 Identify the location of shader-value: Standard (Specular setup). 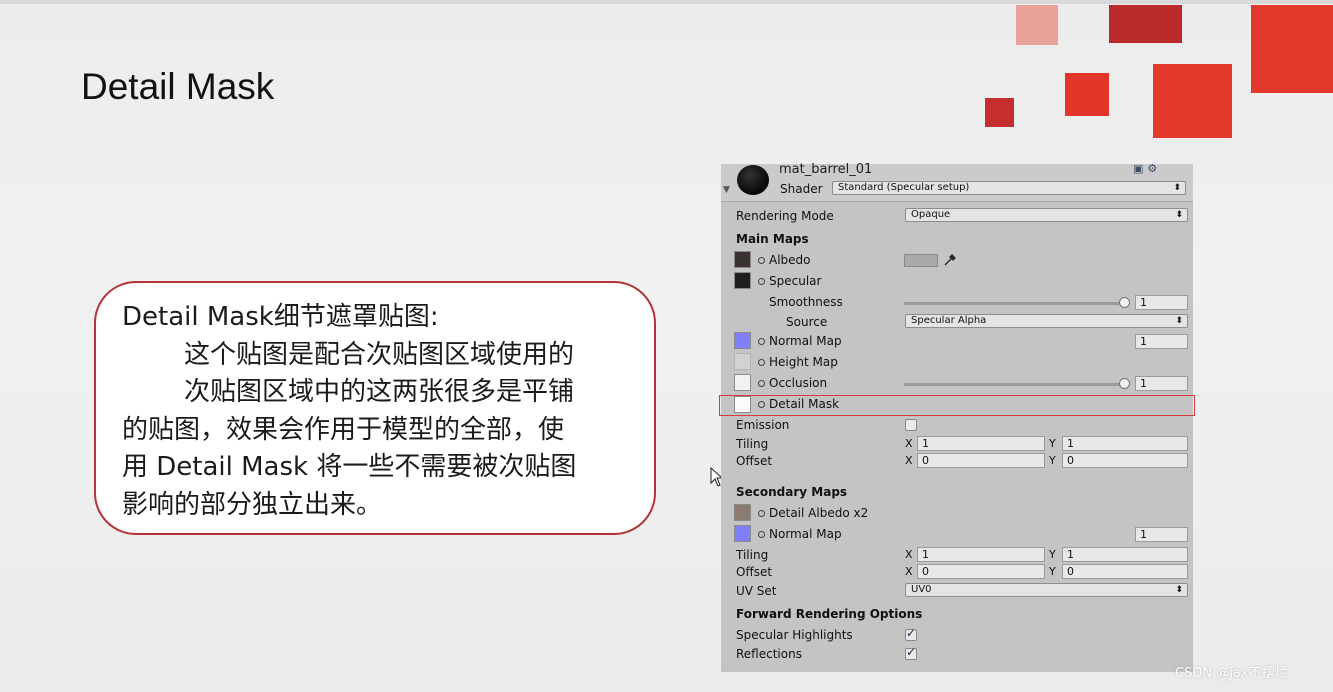
(904, 187).